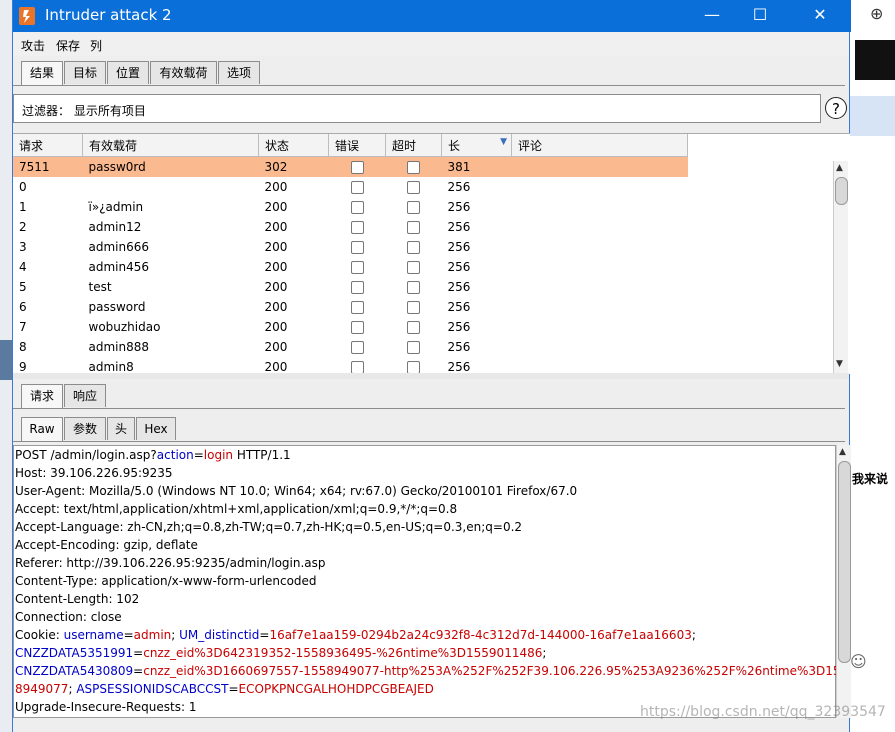 The image size is (895, 732). Describe the element at coordinates (417, 108) in the screenshot. I see `filter-bar: 过滤器： 显示所有项目` at that location.